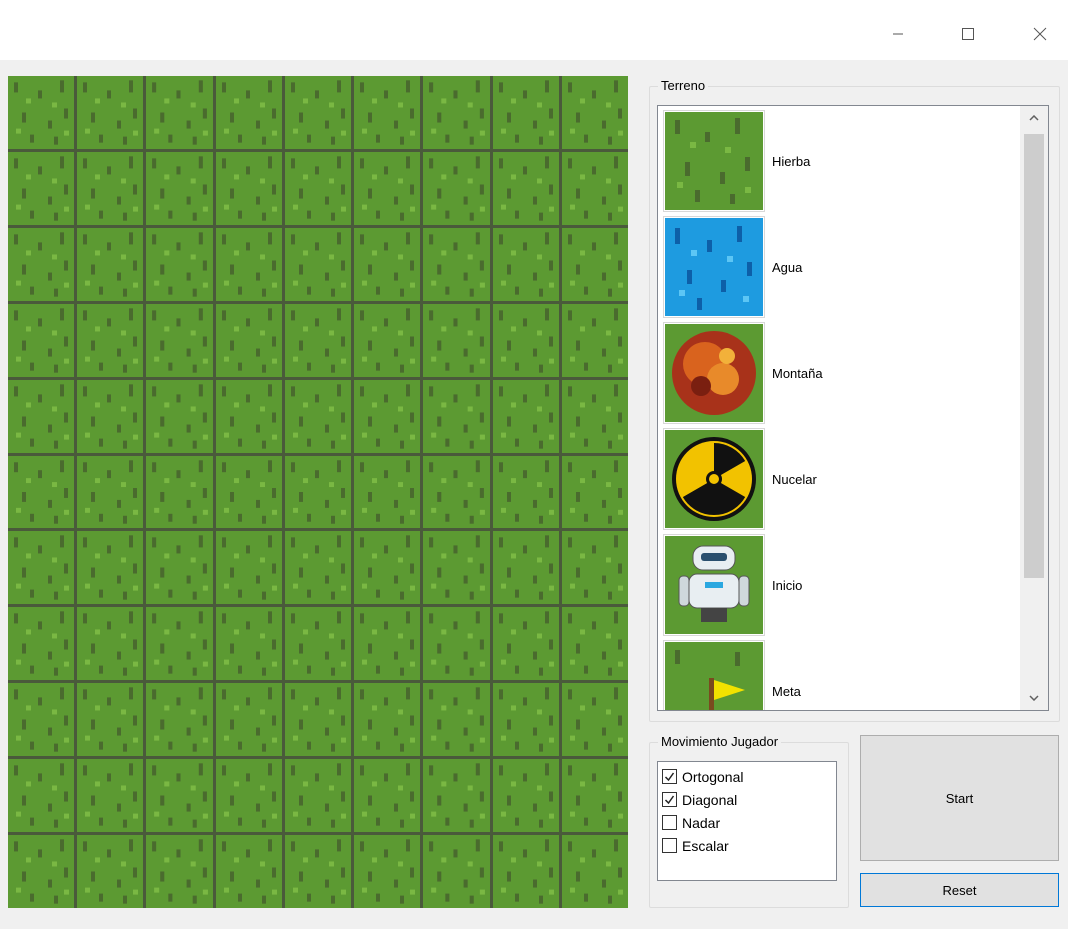 The height and width of the screenshot is (929, 1068). Describe the element at coordinates (1034, 118) in the screenshot. I see `chevron-up-icon` at that location.